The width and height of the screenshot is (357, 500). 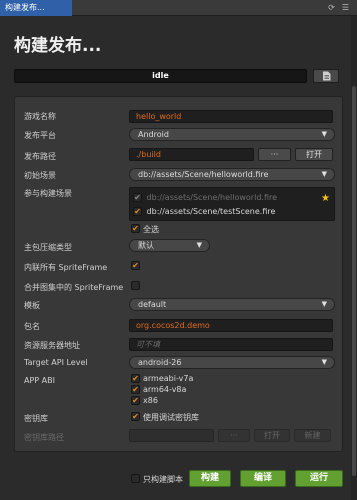 What do you see at coordinates (169, 245) in the screenshot?
I see `compression-select: 默认 ▼` at bounding box center [169, 245].